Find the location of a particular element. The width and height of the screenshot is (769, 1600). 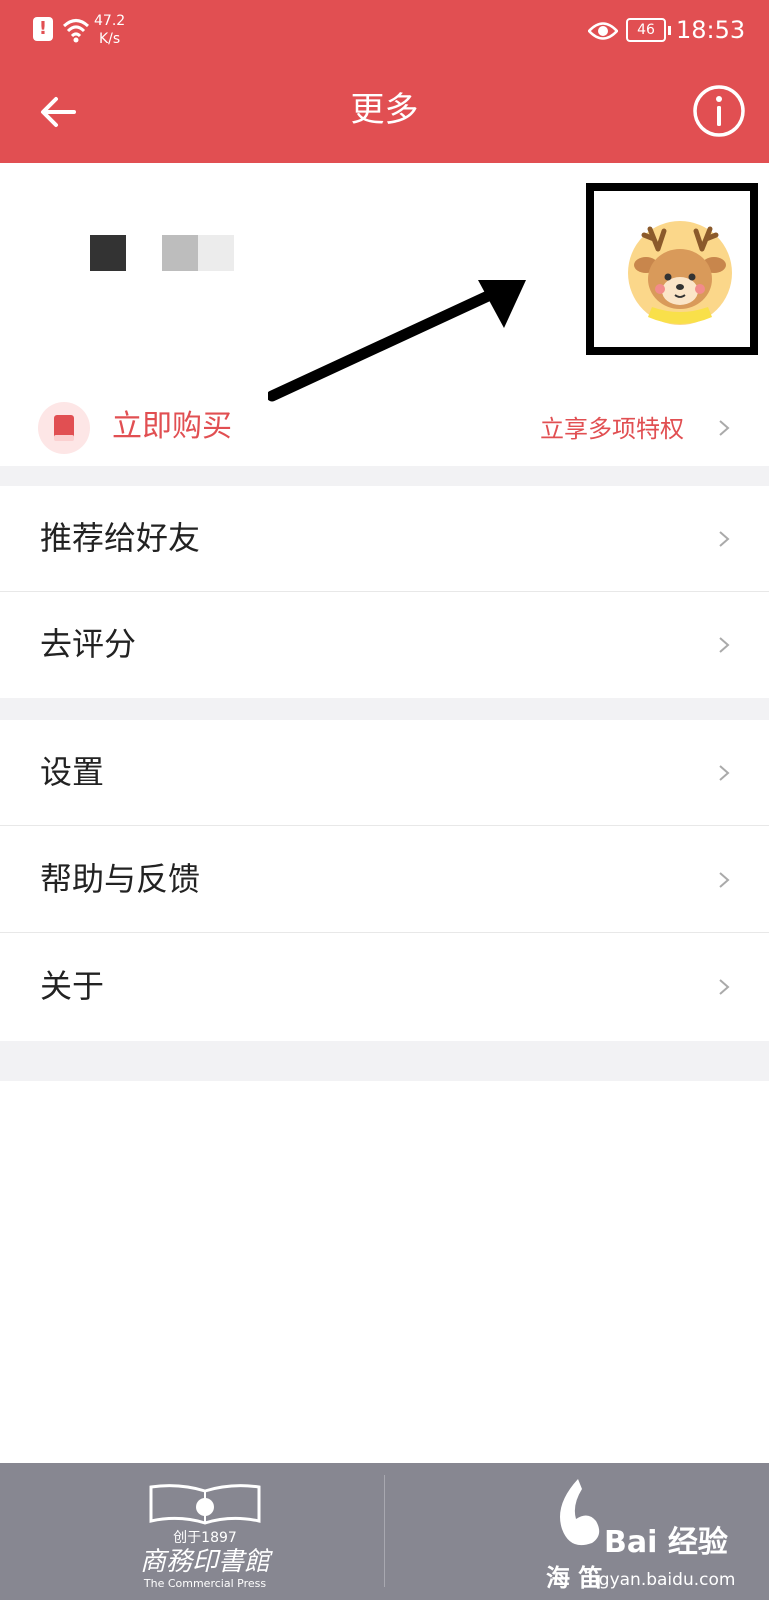

publisher-year: 创于1897 is located at coordinates (205, 1538).